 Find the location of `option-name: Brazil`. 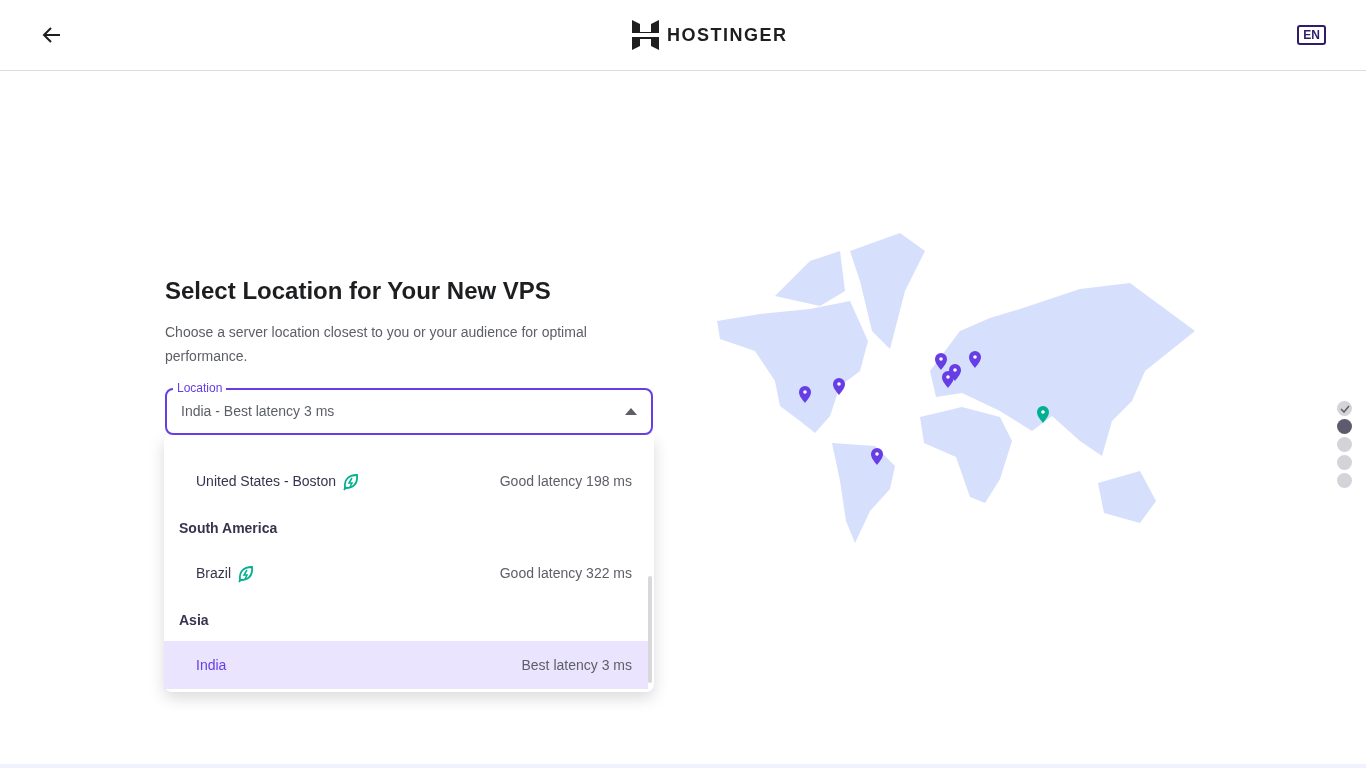

option-name: Brazil is located at coordinates (213, 573).